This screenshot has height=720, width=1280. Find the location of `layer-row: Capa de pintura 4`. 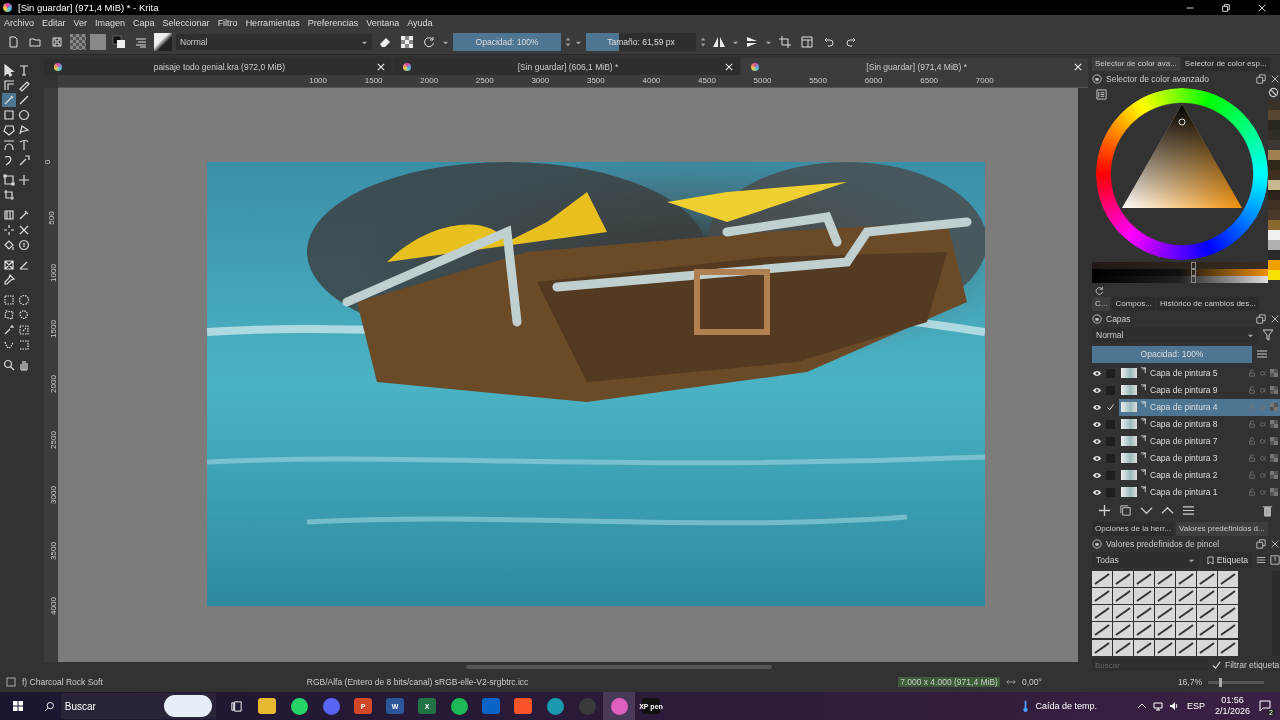

layer-row: Capa de pintura 4 is located at coordinates (1199, 407).